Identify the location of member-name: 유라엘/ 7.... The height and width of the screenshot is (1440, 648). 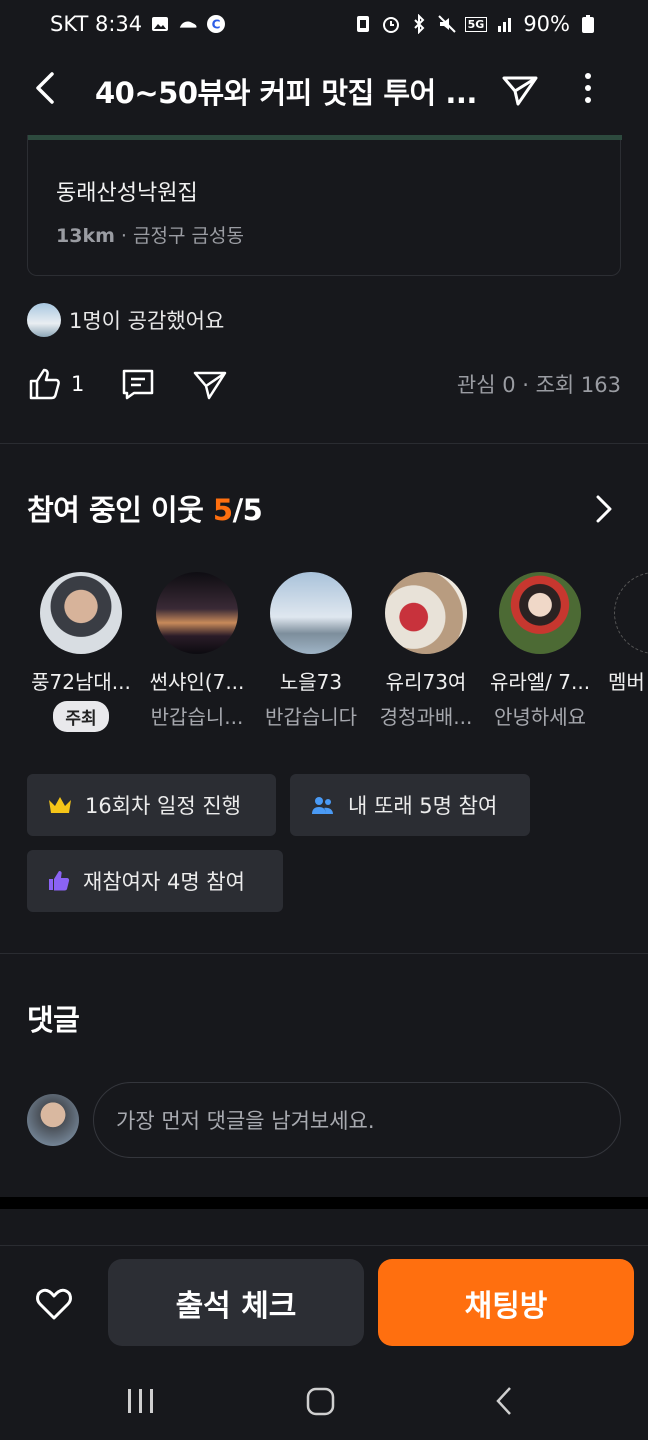
(540, 682).